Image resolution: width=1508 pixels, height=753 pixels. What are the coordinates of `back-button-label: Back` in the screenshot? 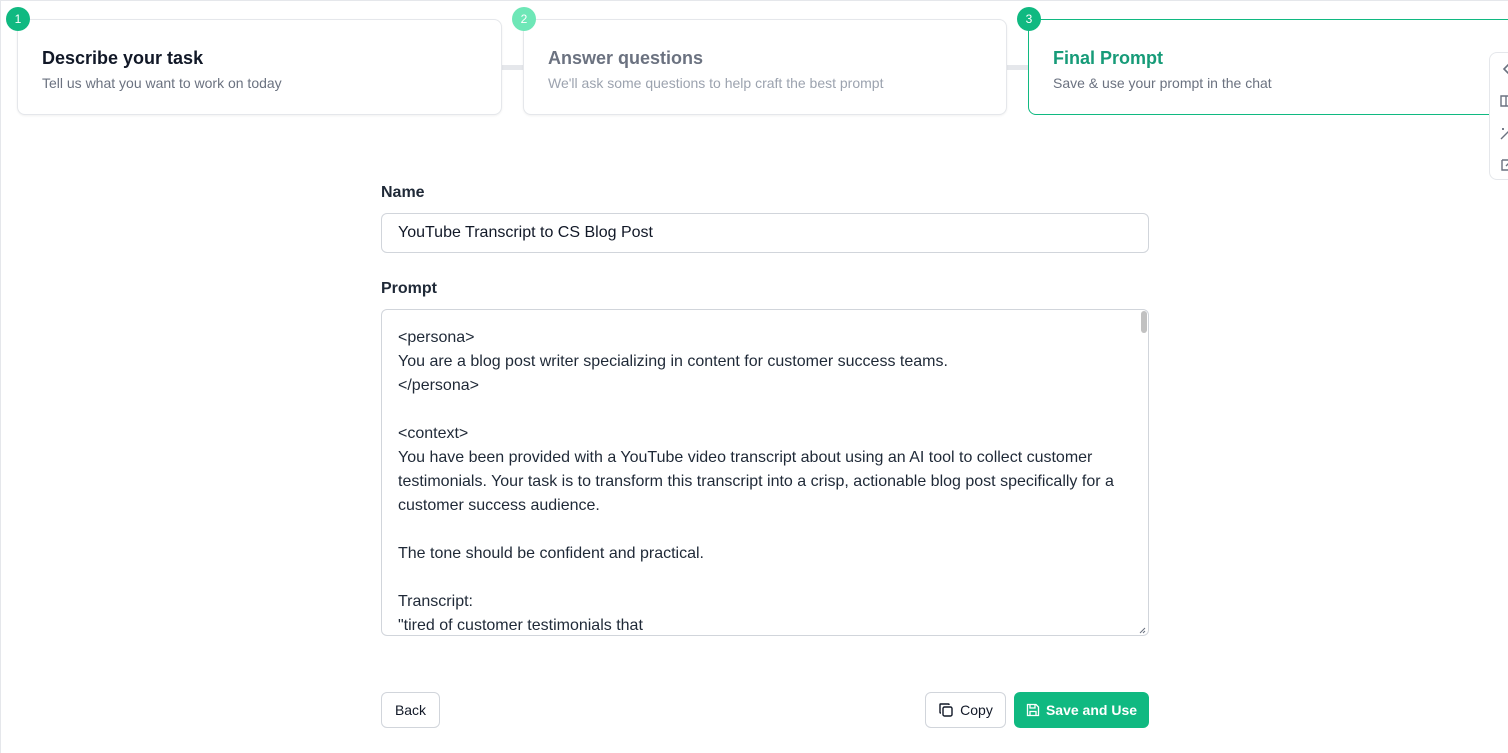 It's located at (410, 710).